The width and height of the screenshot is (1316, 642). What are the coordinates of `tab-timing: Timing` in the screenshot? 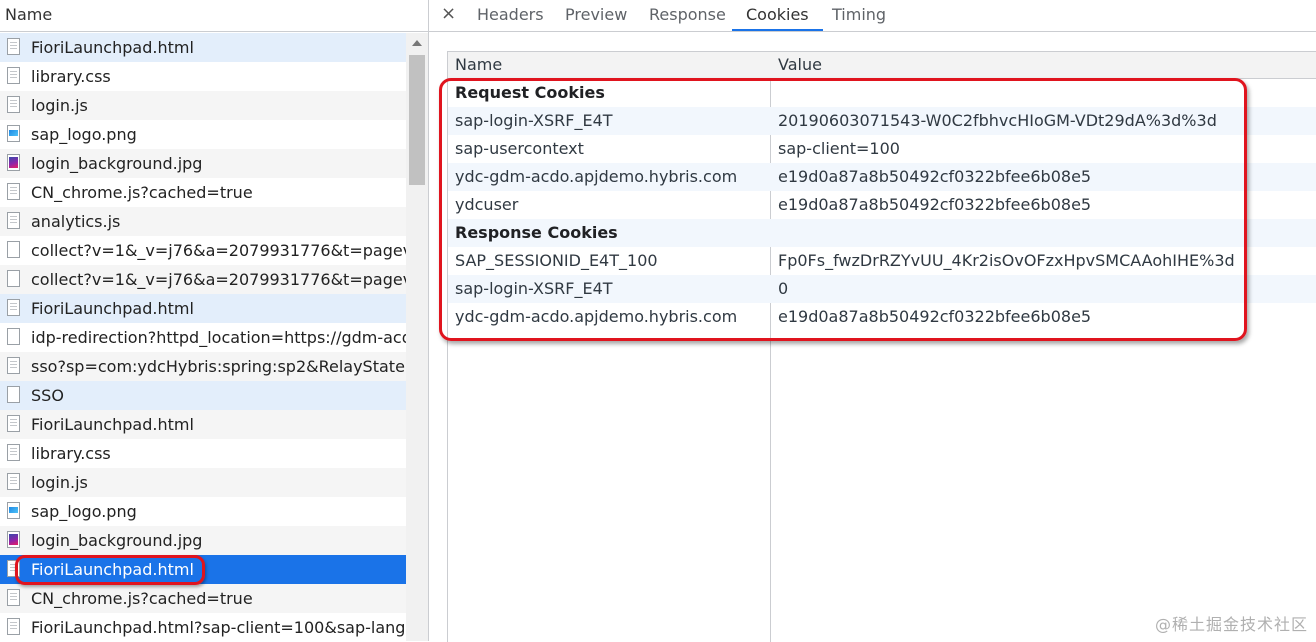 It's located at (859, 15).